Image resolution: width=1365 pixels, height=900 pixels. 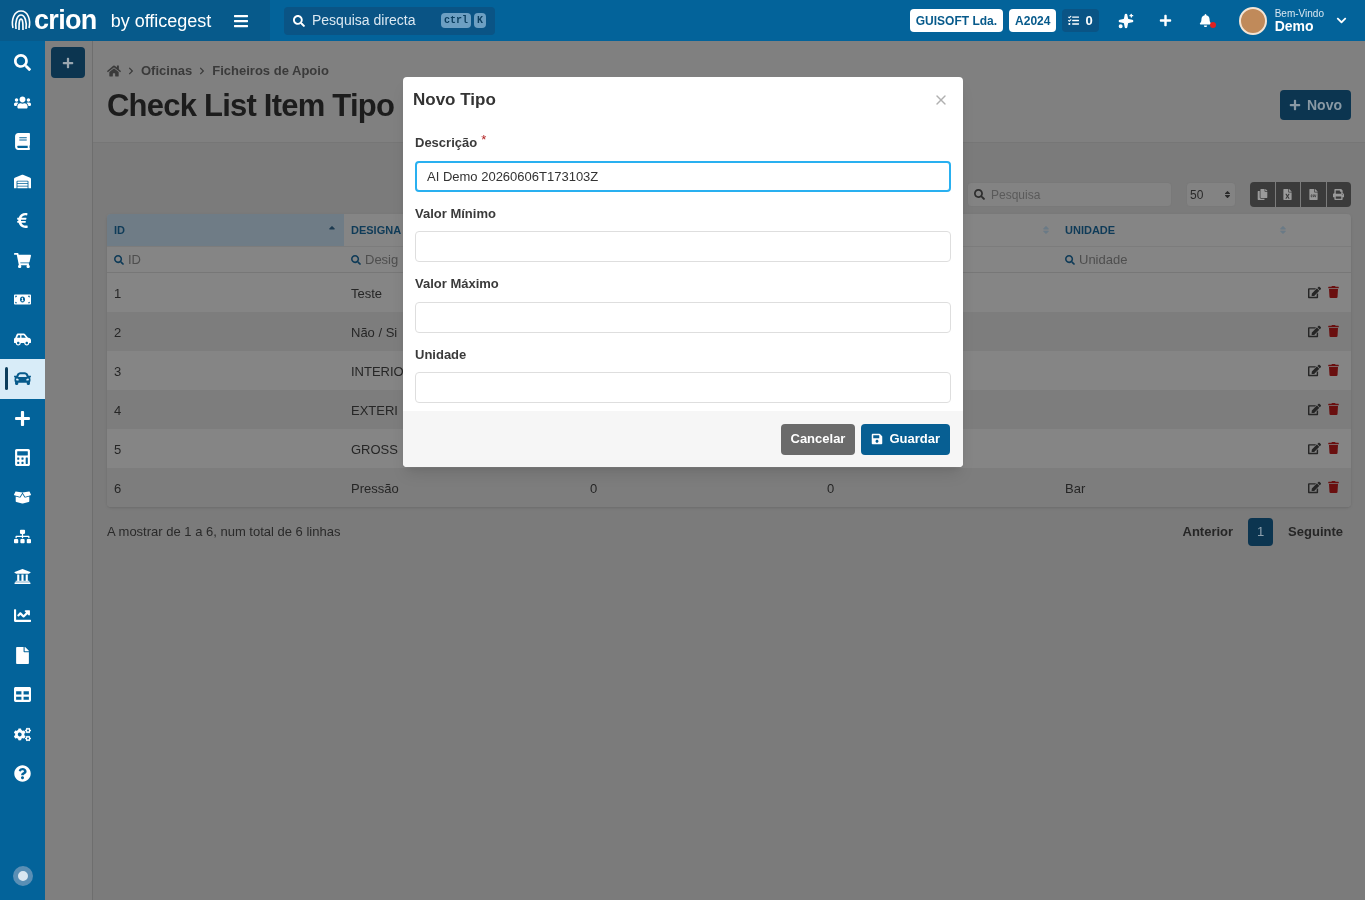 What do you see at coordinates (374, 449) in the screenshot?
I see `table-cell: GROSS` at bounding box center [374, 449].